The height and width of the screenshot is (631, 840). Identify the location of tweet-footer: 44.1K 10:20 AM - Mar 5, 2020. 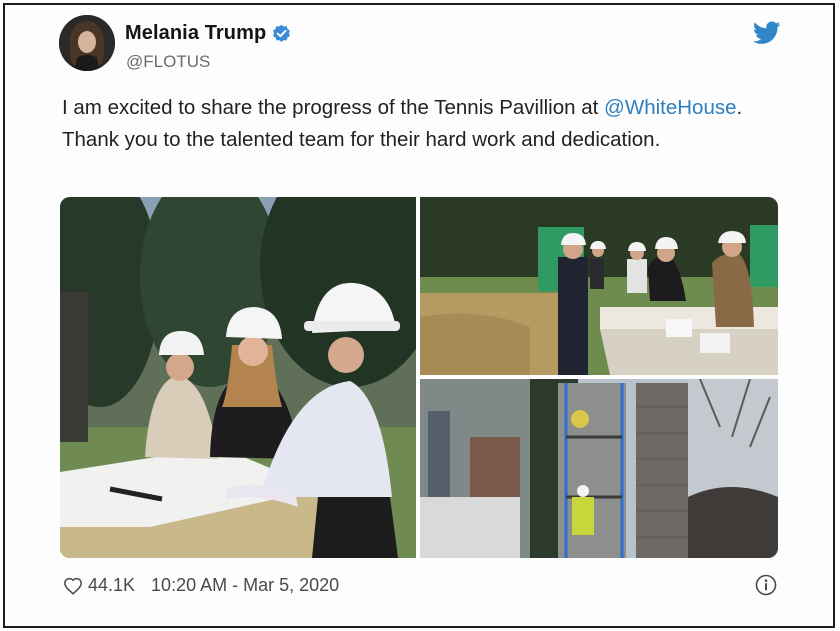
(201, 585).